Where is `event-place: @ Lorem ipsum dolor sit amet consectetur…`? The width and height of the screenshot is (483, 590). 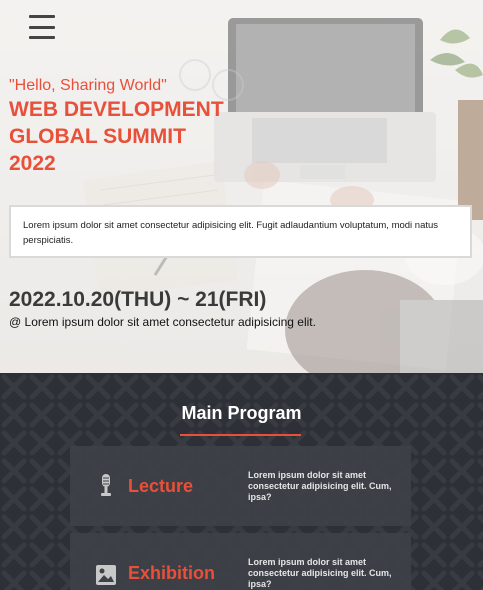 event-place: @ Lorem ipsum dolor sit amet consectetur… is located at coordinates (162, 322).